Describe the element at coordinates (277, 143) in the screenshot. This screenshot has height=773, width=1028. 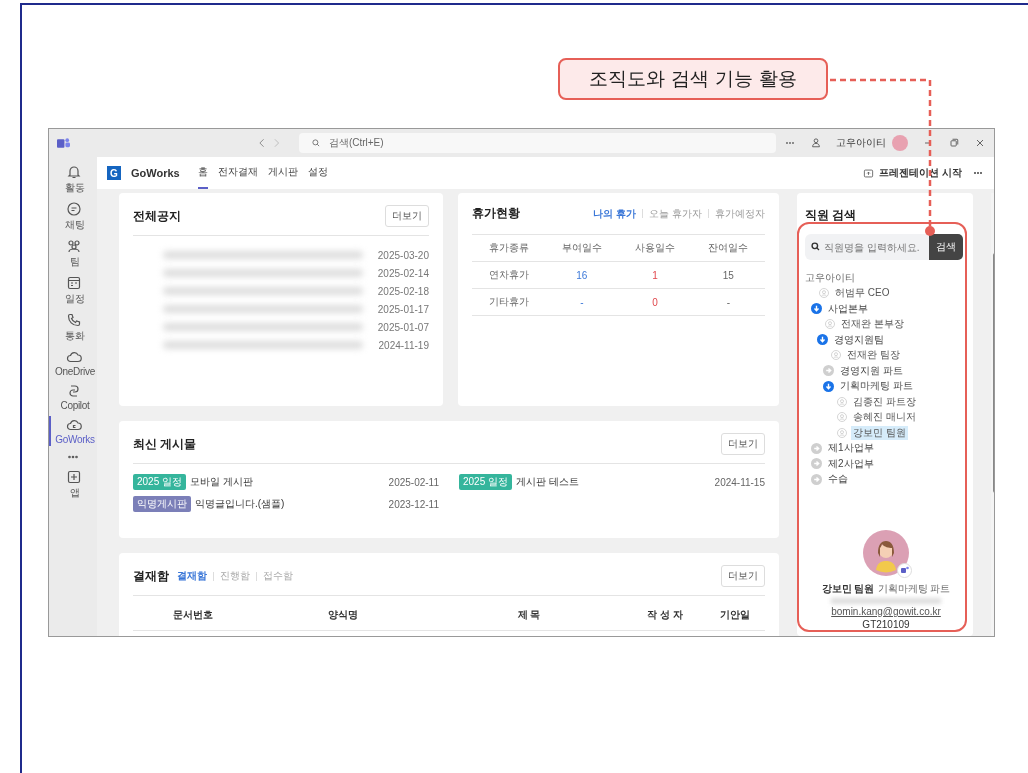
I see `forward-icon` at that location.